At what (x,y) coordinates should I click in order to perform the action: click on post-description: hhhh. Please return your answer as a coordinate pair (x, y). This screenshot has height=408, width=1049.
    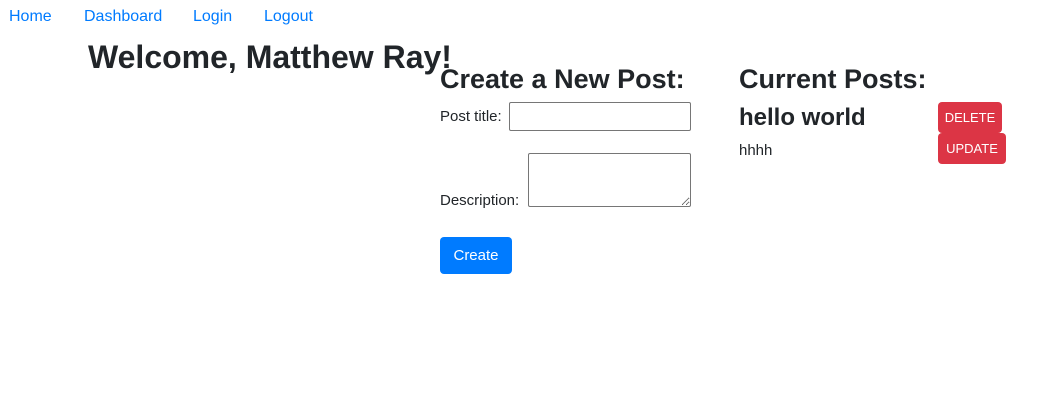
    Looking at the image, I should click on (756, 150).